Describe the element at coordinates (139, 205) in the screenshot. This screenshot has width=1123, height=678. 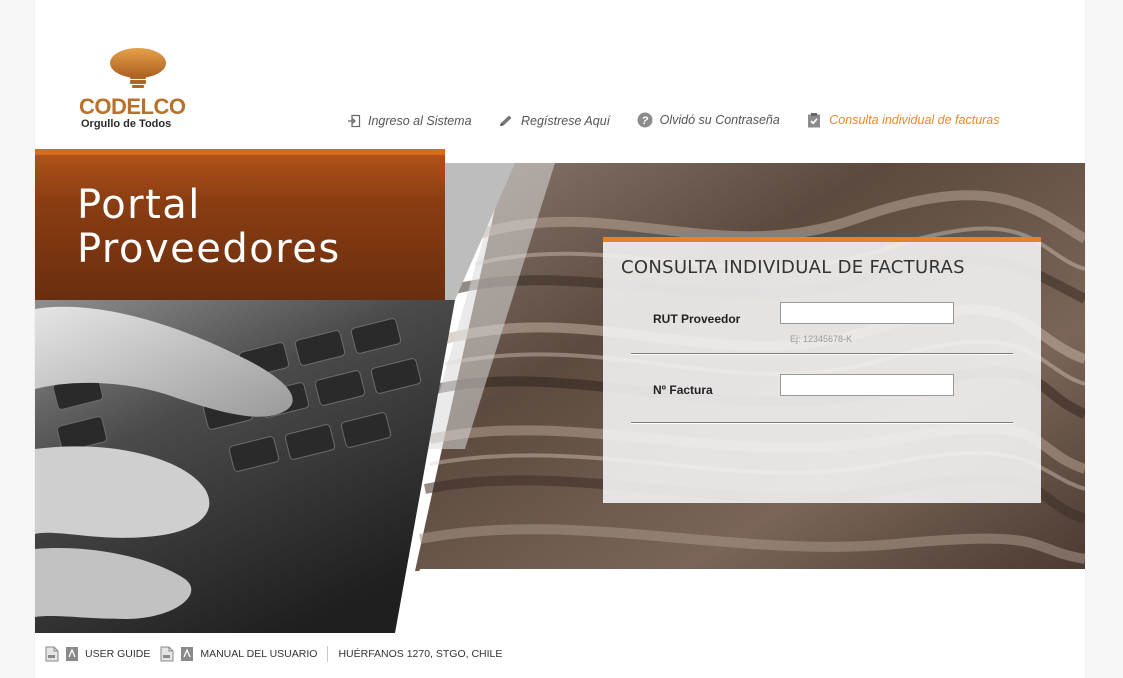
I see `portal-title-line1: Portal` at that location.